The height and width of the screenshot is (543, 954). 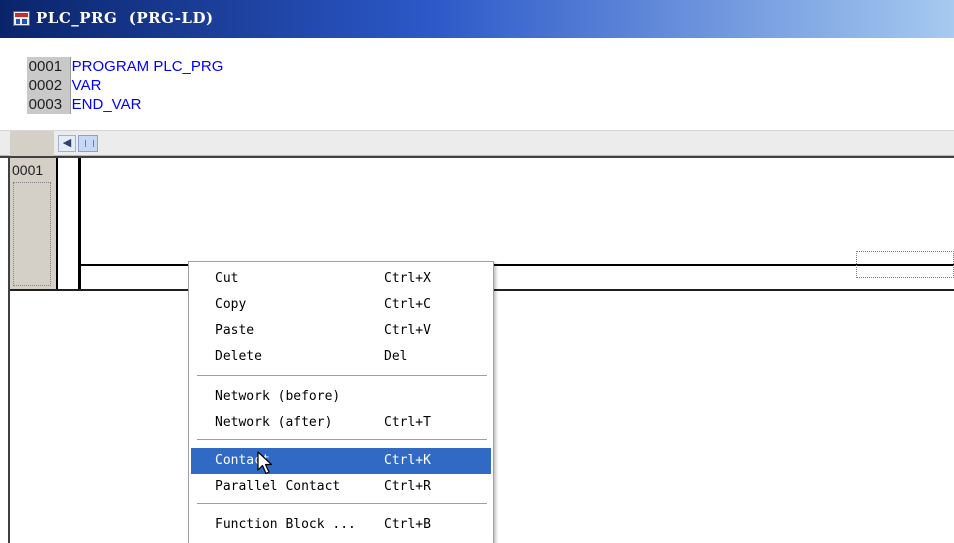 What do you see at coordinates (57, 223) in the screenshot?
I see `gutter-border-line` at bounding box center [57, 223].